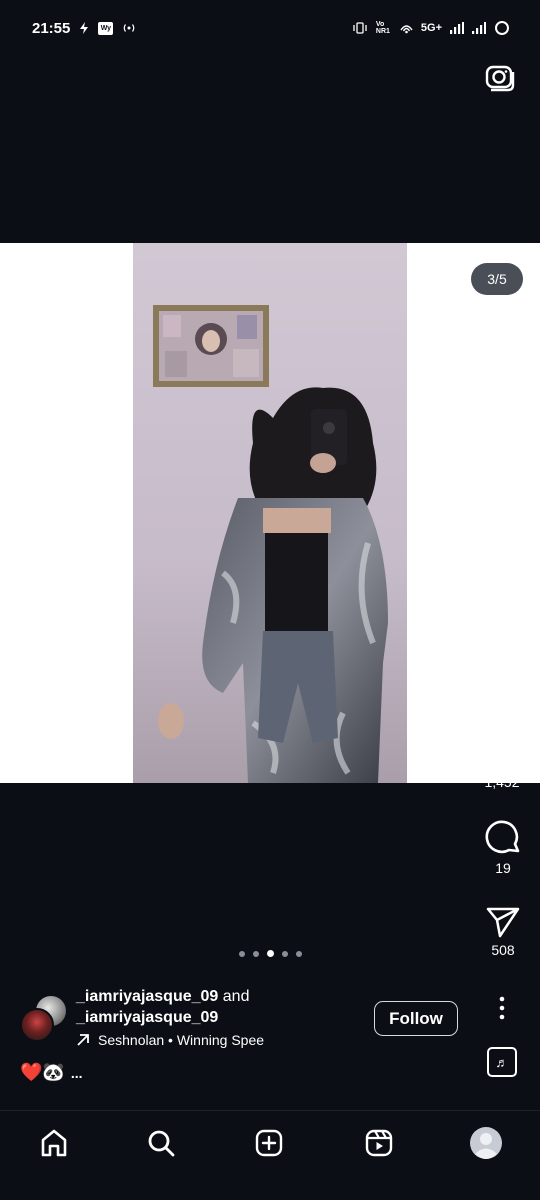  I want to click on share-count: 508, so click(503, 950).